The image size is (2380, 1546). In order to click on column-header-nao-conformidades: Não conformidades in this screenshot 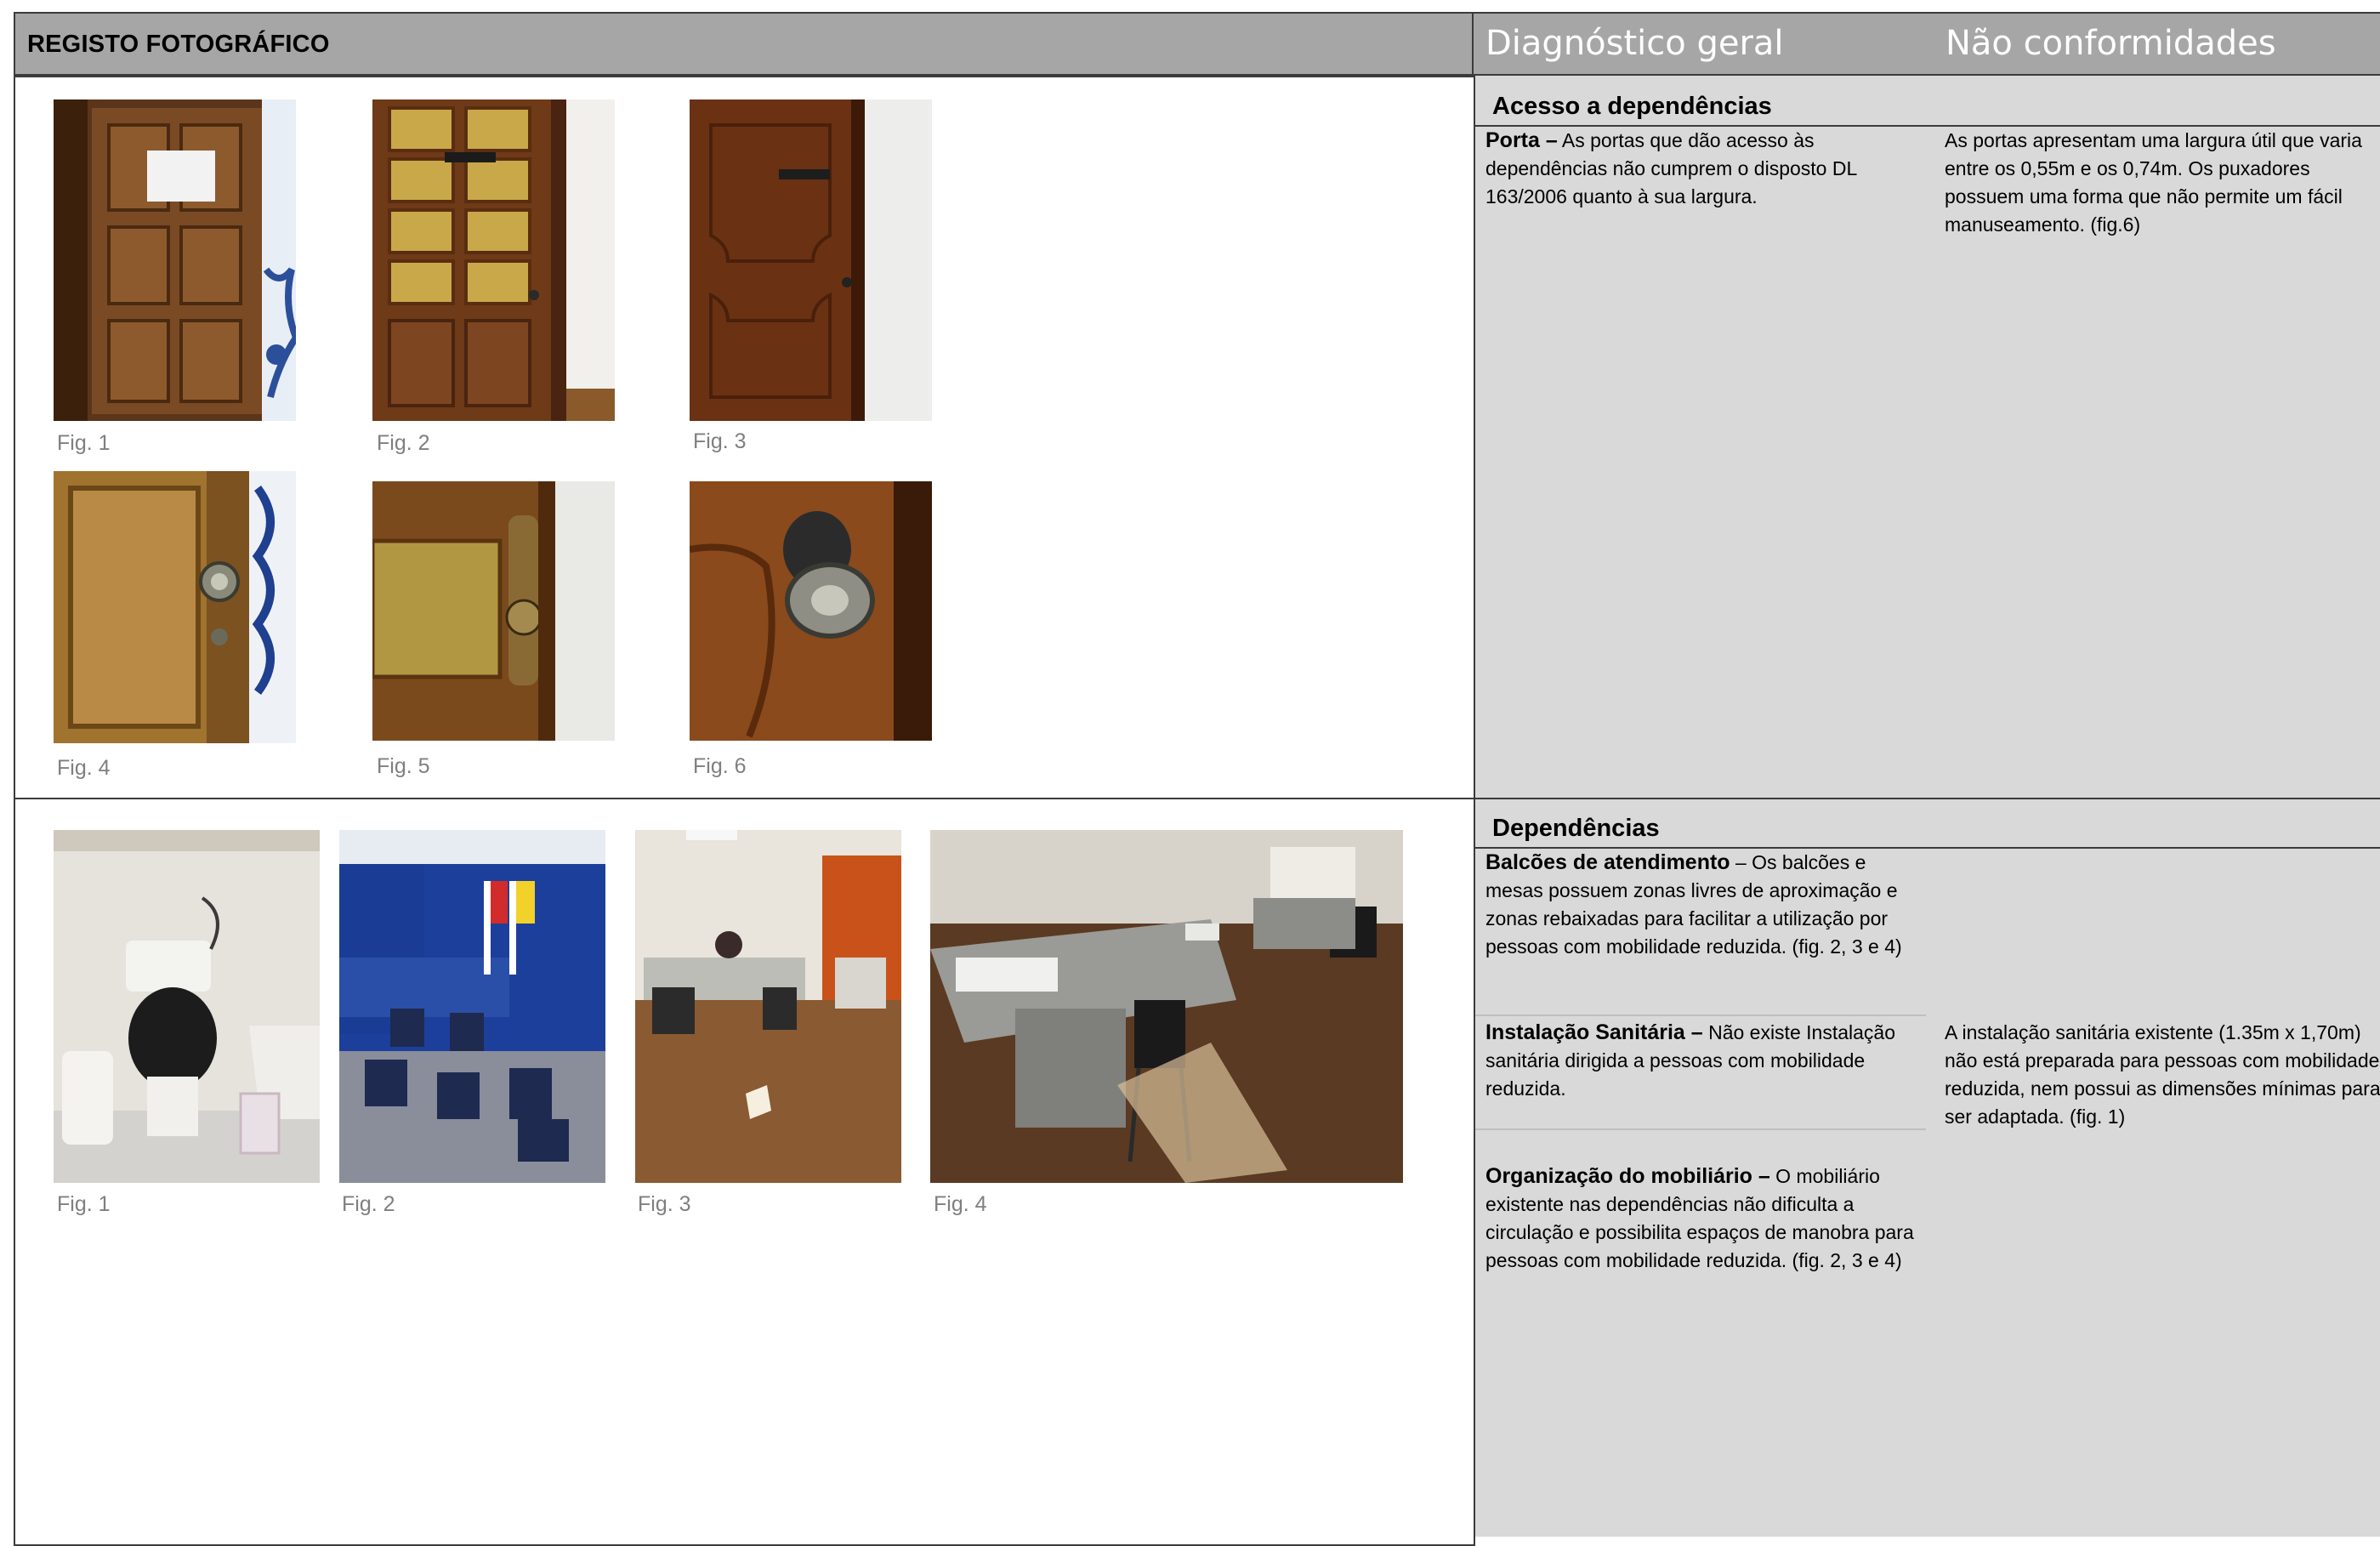, I will do `click(2110, 43)`.